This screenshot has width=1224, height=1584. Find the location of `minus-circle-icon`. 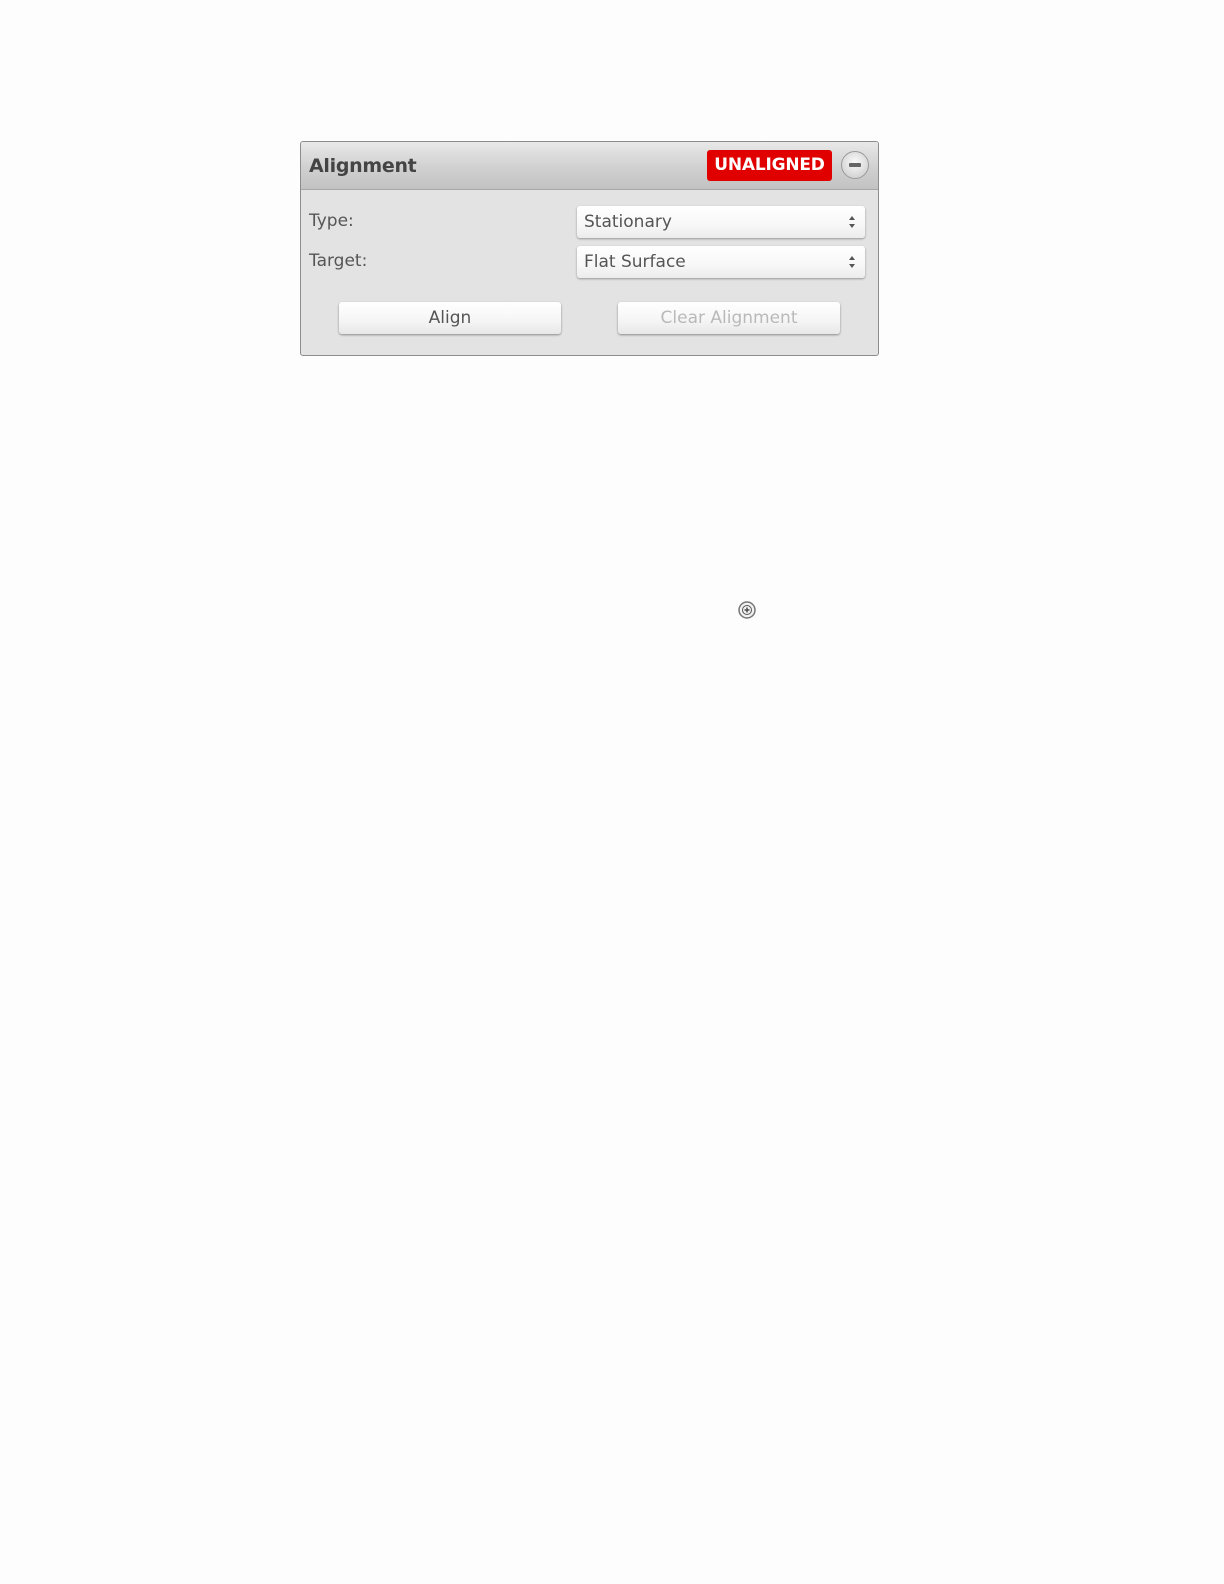

minus-circle-icon is located at coordinates (855, 165).